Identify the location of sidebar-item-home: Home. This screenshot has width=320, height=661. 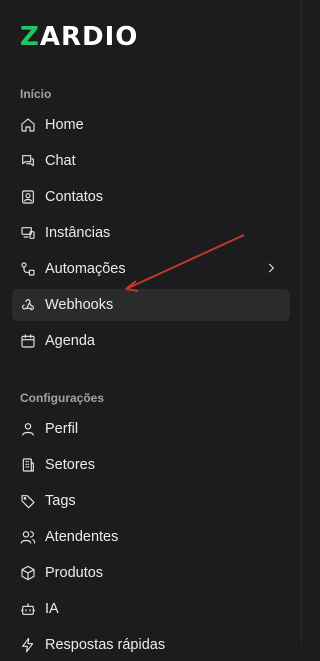
(151, 125).